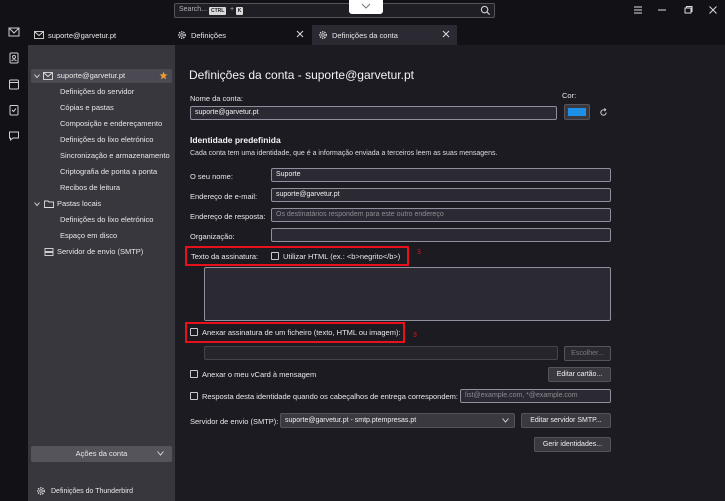 The height and width of the screenshot is (501, 725). Describe the element at coordinates (115, 155) in the screenshot. I see `sidebar-item-label: Sincronização e armazenamento` at that location.